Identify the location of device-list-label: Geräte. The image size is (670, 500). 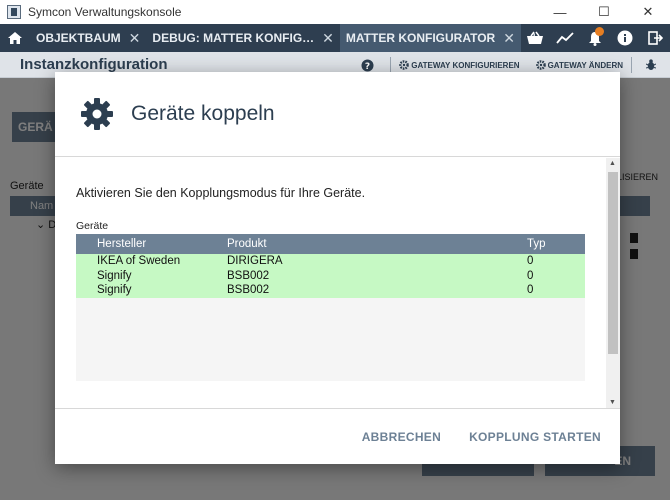
(92, 226).